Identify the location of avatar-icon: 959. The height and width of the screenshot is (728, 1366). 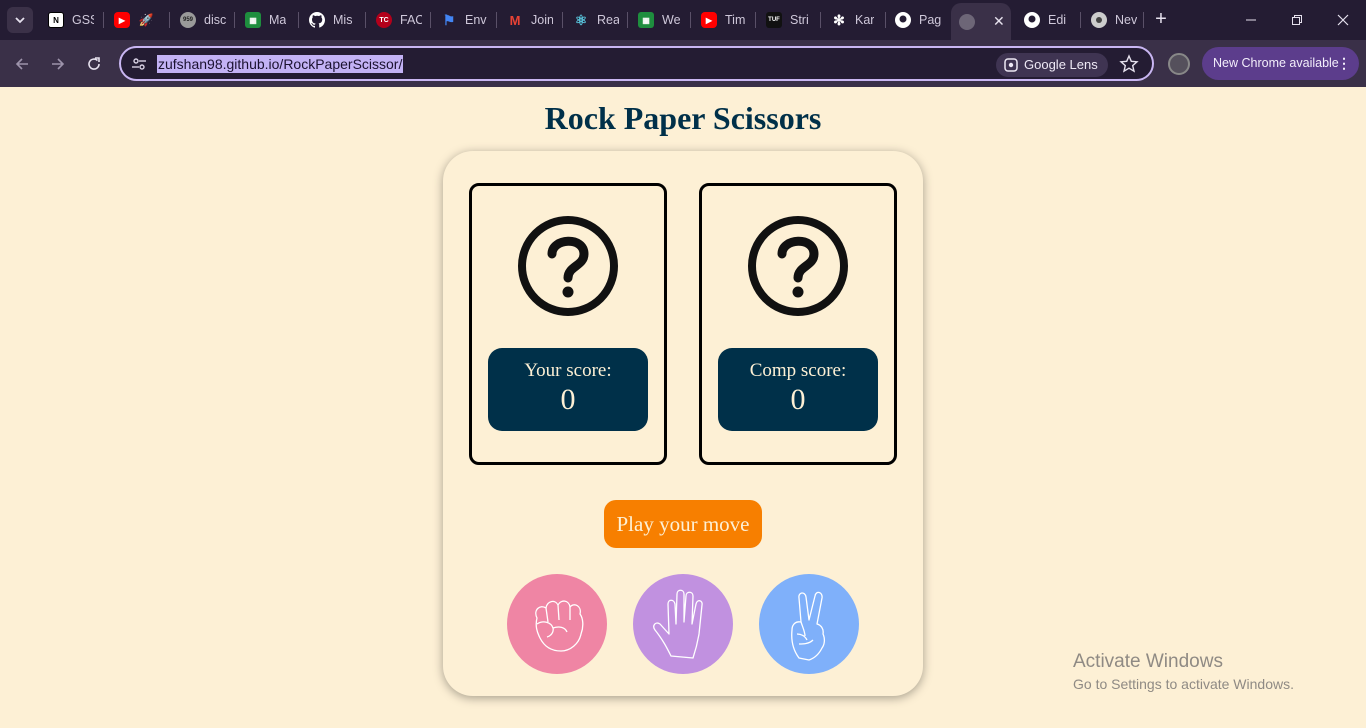
(188, 20).